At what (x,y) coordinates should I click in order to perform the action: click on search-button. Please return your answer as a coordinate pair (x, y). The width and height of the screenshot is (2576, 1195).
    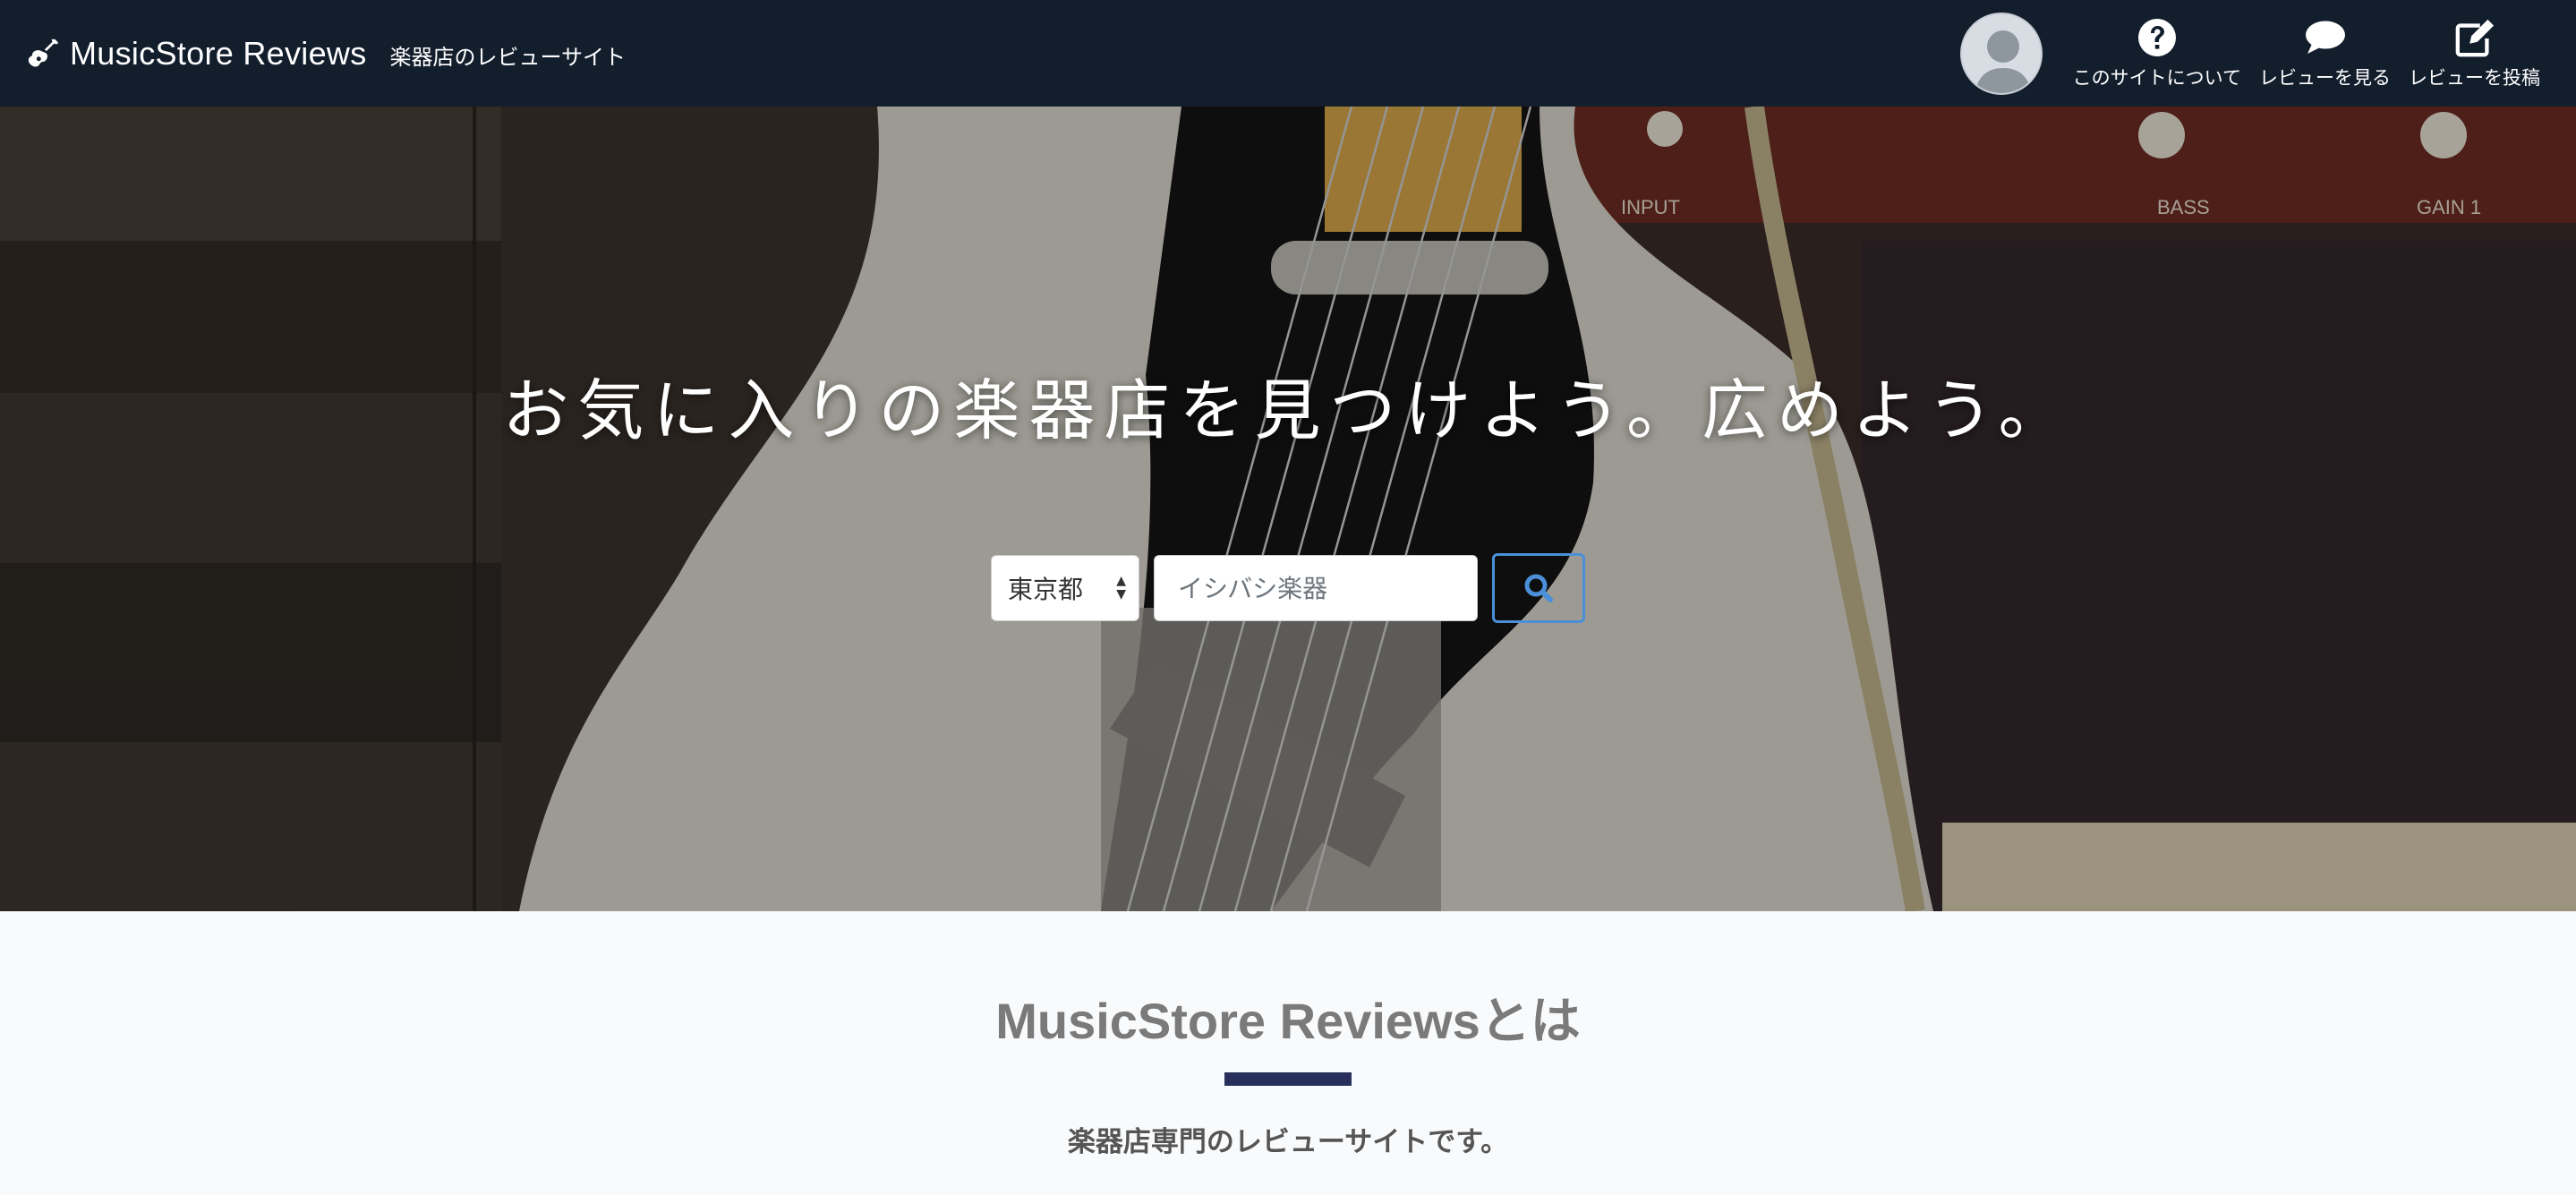
    Looking at the image, I should click on (1538, 588).